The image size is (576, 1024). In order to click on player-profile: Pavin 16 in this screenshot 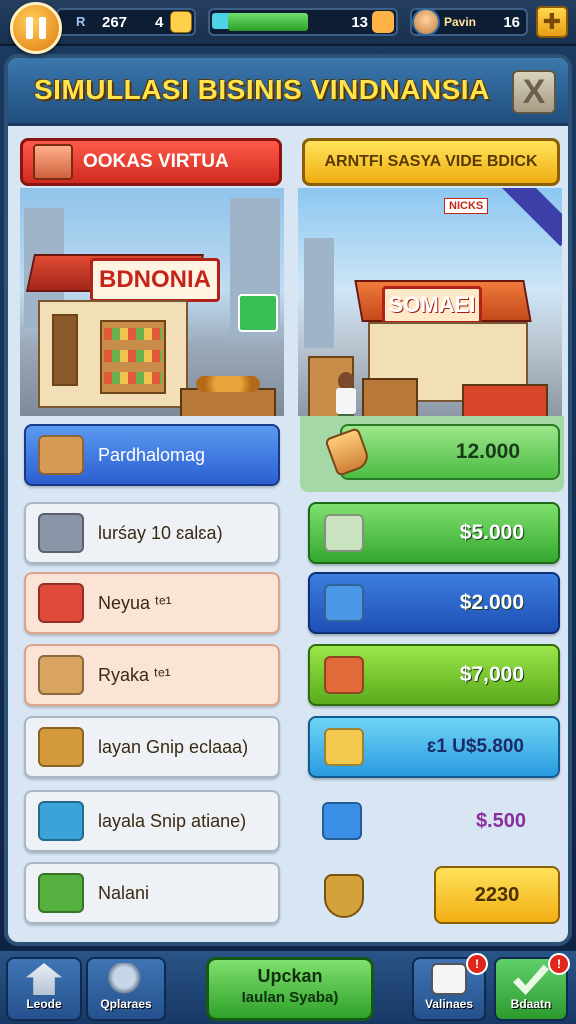, I will do `click(469, 22)`.